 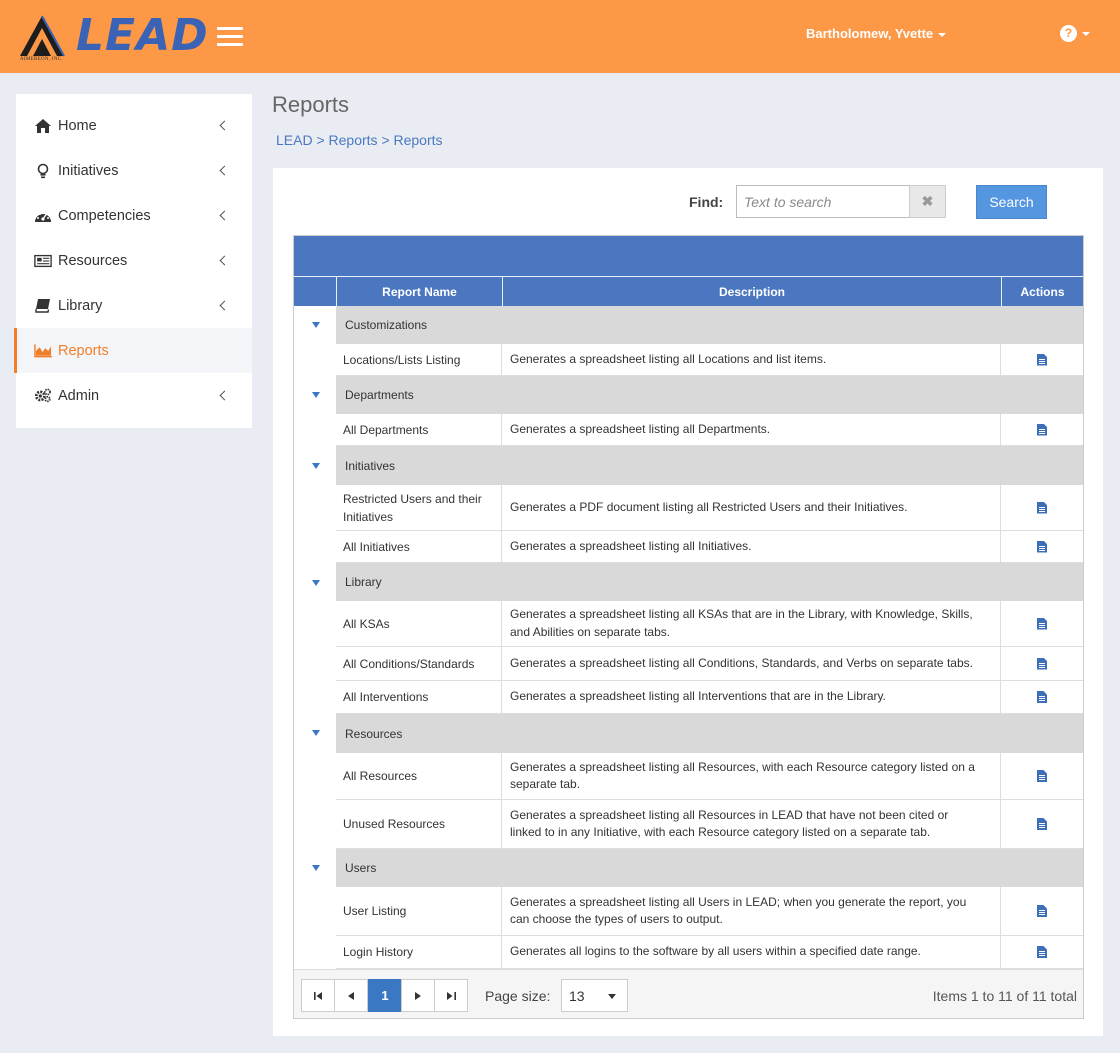 I want to click on group-header: Initiatives, so click(x=709, y=465).